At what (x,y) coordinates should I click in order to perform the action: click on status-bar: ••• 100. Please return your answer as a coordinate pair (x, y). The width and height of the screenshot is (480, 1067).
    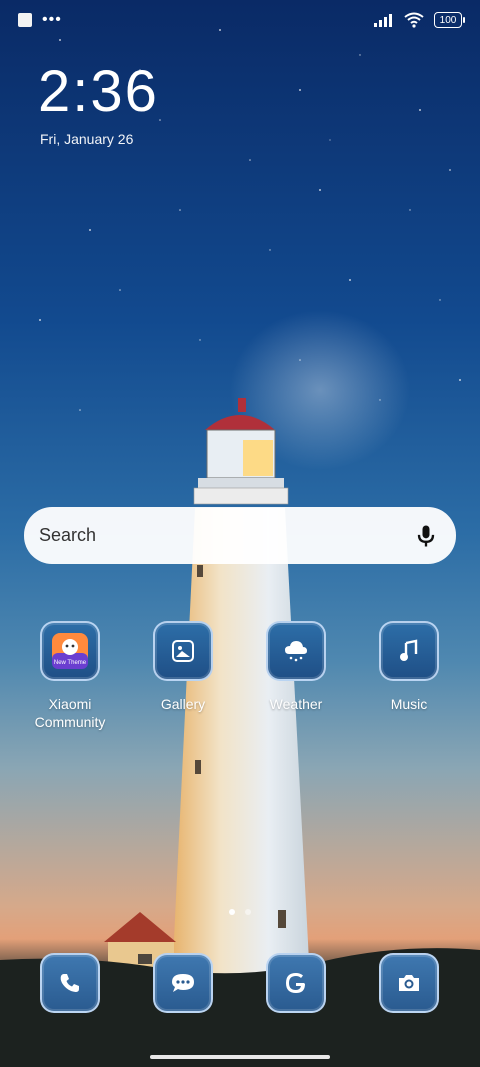
    Looking at the image, I should click on (240, 20).